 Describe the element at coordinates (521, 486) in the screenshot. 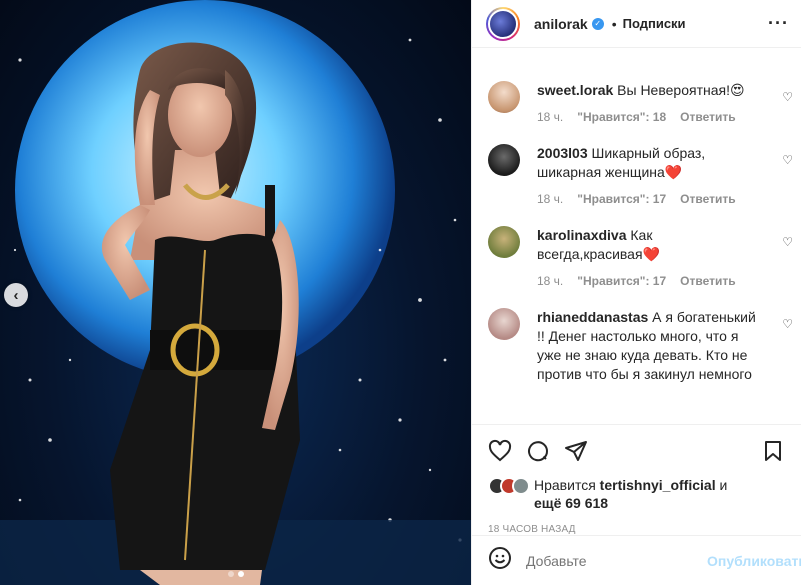

I see `liker-avatar` at that location.